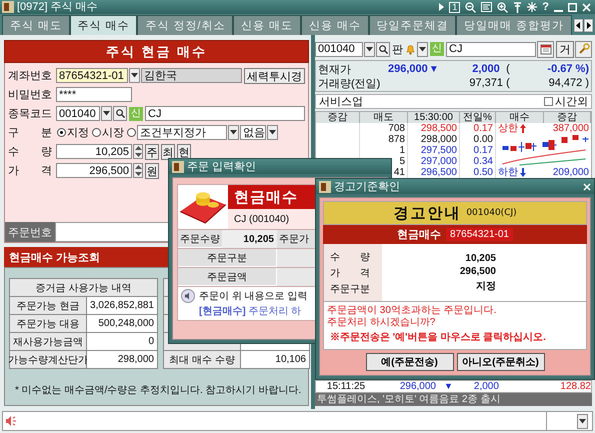 This screenshot has height=433, width=595. Describe the element at coordinates (48, 305) in the screenshot. I see `table-cell: 주문가능 현금` at that location.